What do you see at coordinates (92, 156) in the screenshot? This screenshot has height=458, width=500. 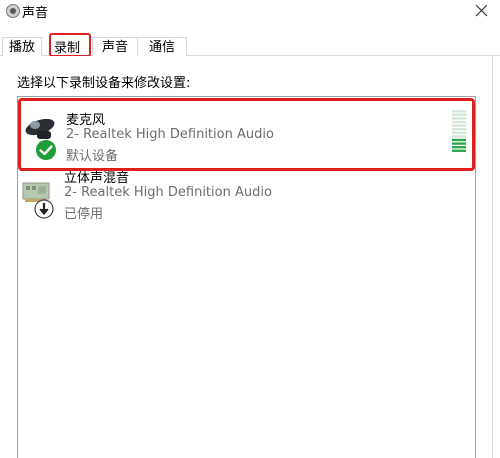 I see `device-status-microphone: 默认设备` at bounding box center [92, 156].